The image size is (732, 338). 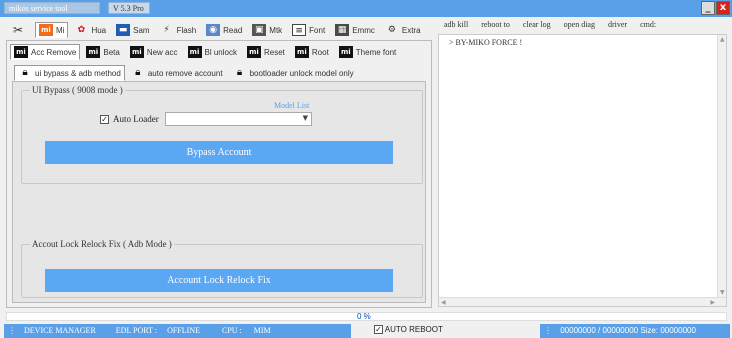 I want to click on tab-hua: ✿ Hua, so click(x=90, y=30).